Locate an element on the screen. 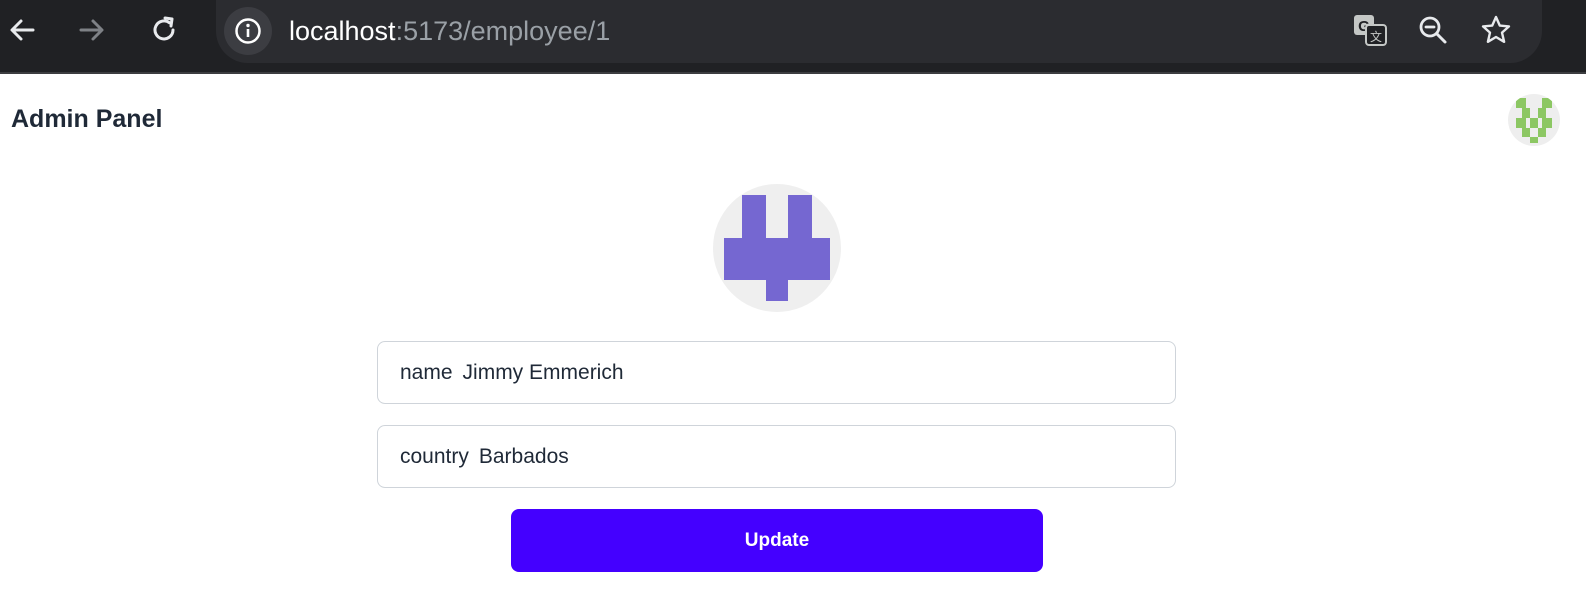 Image resolution: width=1586 pixels, height=604 pixels. translate-icon: G 文 is located at coordinates (1370, 30).